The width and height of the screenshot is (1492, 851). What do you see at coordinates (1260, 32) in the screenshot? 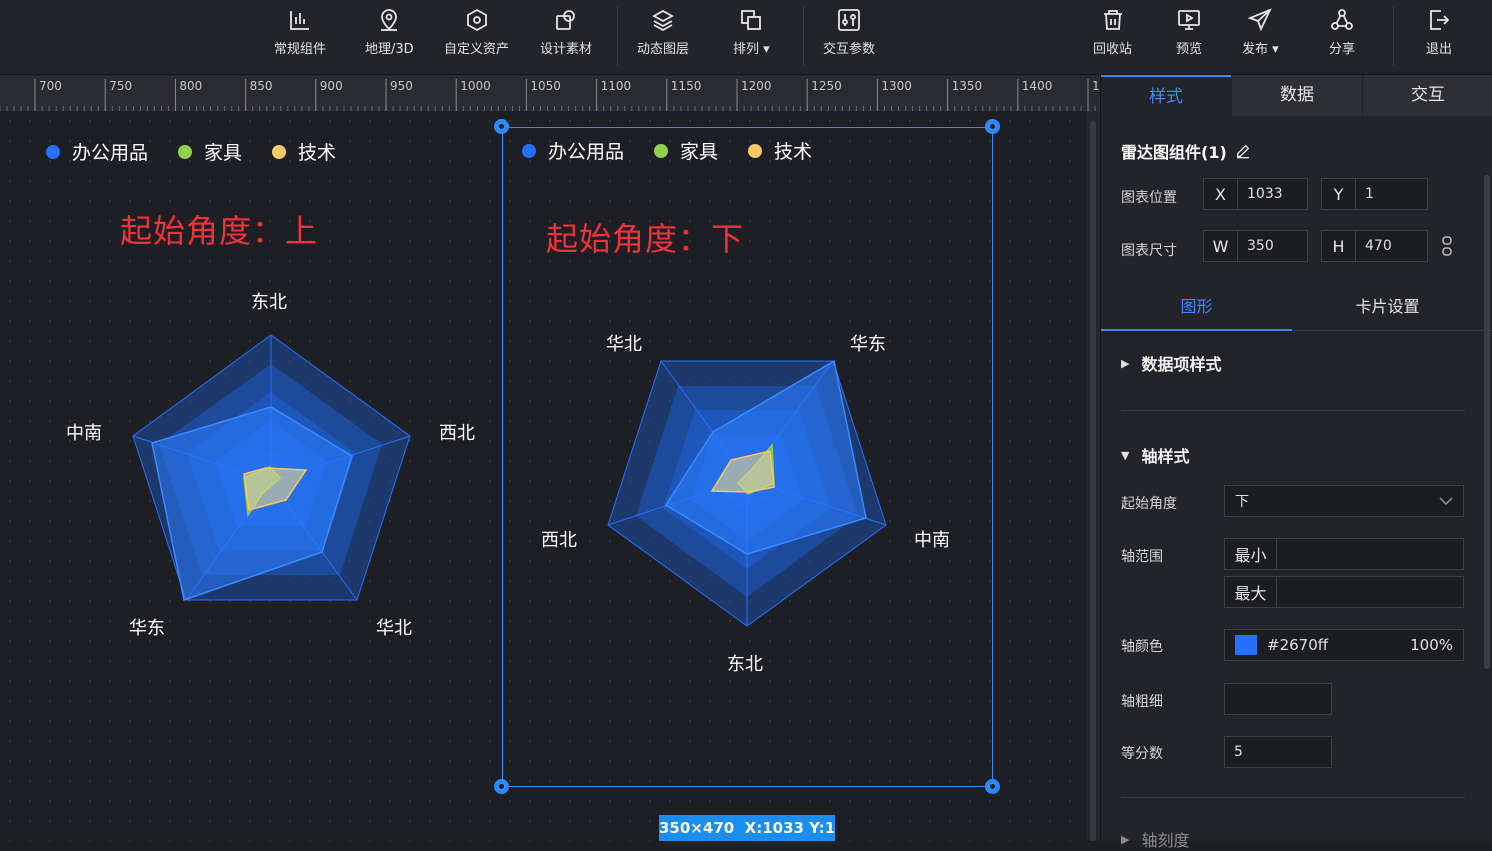
I see `publish-button: 发布 ▾` at bounding box center [1260, 32].